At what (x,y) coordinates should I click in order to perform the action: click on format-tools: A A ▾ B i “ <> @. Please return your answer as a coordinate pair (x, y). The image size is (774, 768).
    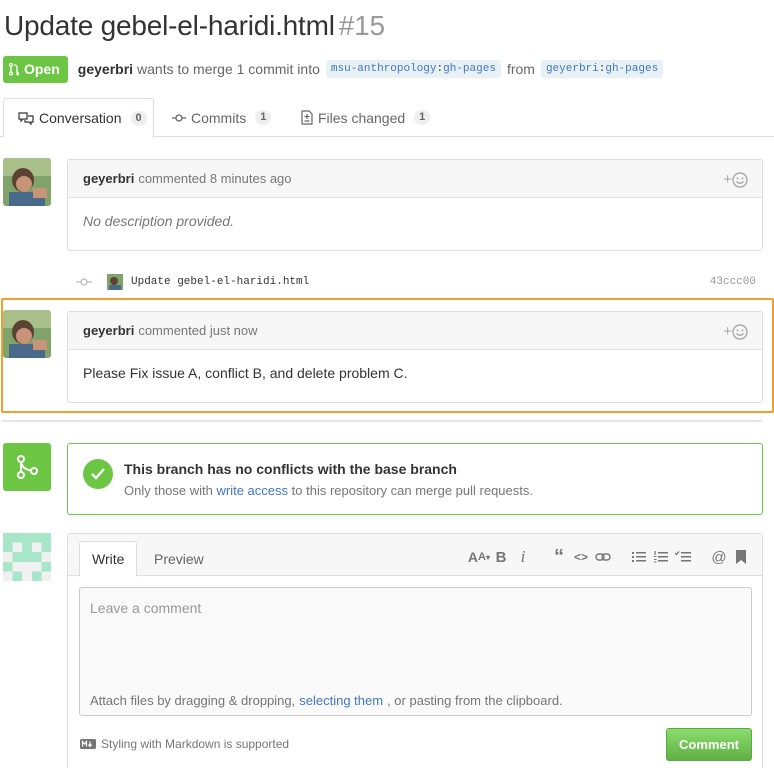
    Looking at the image, I should click on (610, 557).